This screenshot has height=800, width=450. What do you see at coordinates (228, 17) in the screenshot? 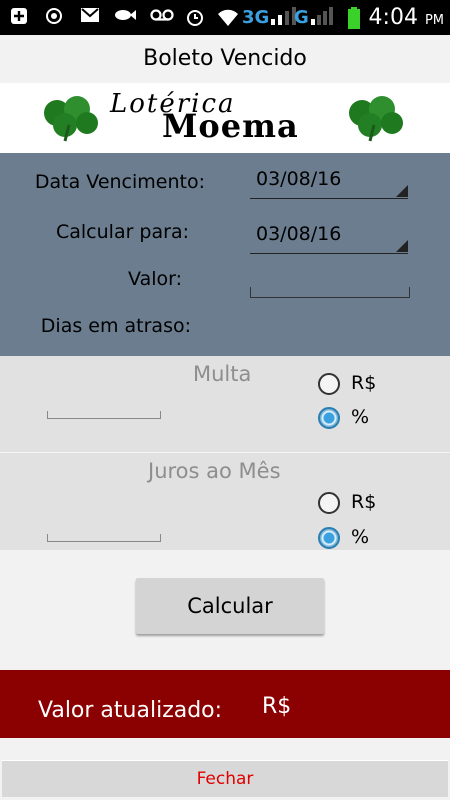
I see `wifi-icon` at bounding box center [228, 17].